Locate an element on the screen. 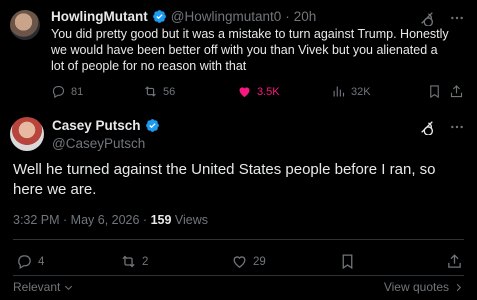  main-top-actions is located at coordinates (435, 127).